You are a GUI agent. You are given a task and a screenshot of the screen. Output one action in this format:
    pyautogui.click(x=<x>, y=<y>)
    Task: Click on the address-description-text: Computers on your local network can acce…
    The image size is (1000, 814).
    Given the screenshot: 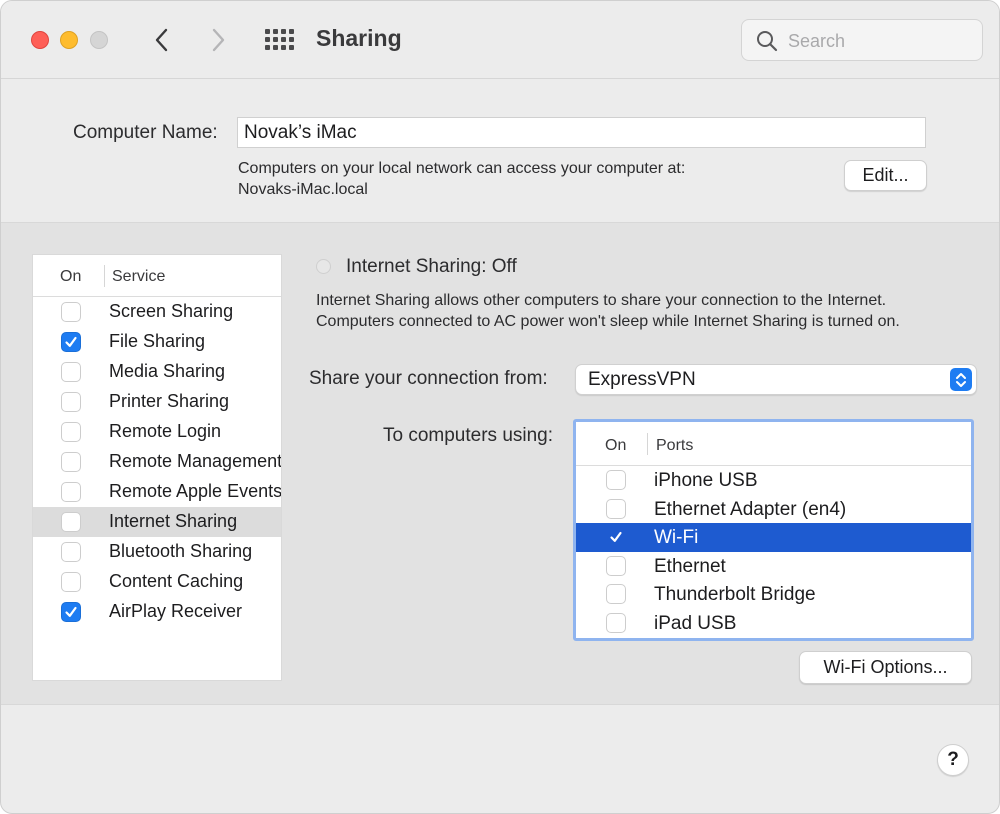 What is the action you would take?
    pyautogui.click(x=462, y=168)
    